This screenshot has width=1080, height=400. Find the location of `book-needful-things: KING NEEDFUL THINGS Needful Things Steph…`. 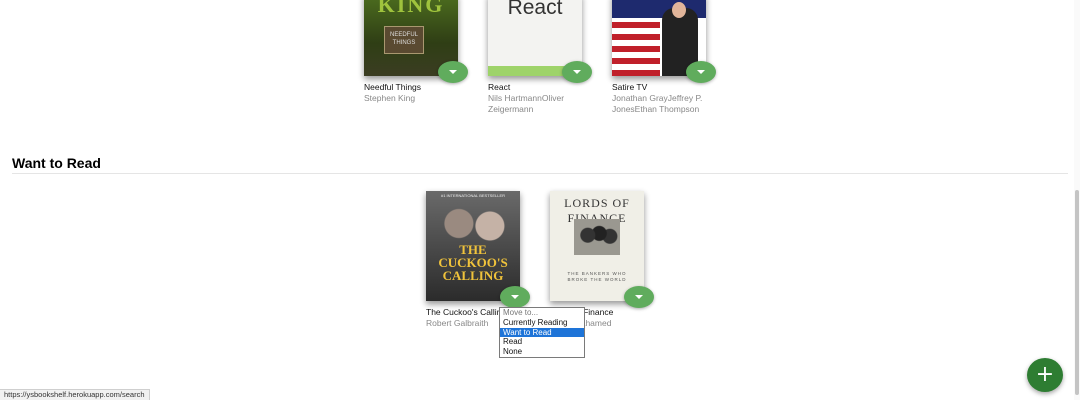

book-needful-things: KING NEEDFUL THINGS Needful Things Steph… is located at coordinates (434, 52).